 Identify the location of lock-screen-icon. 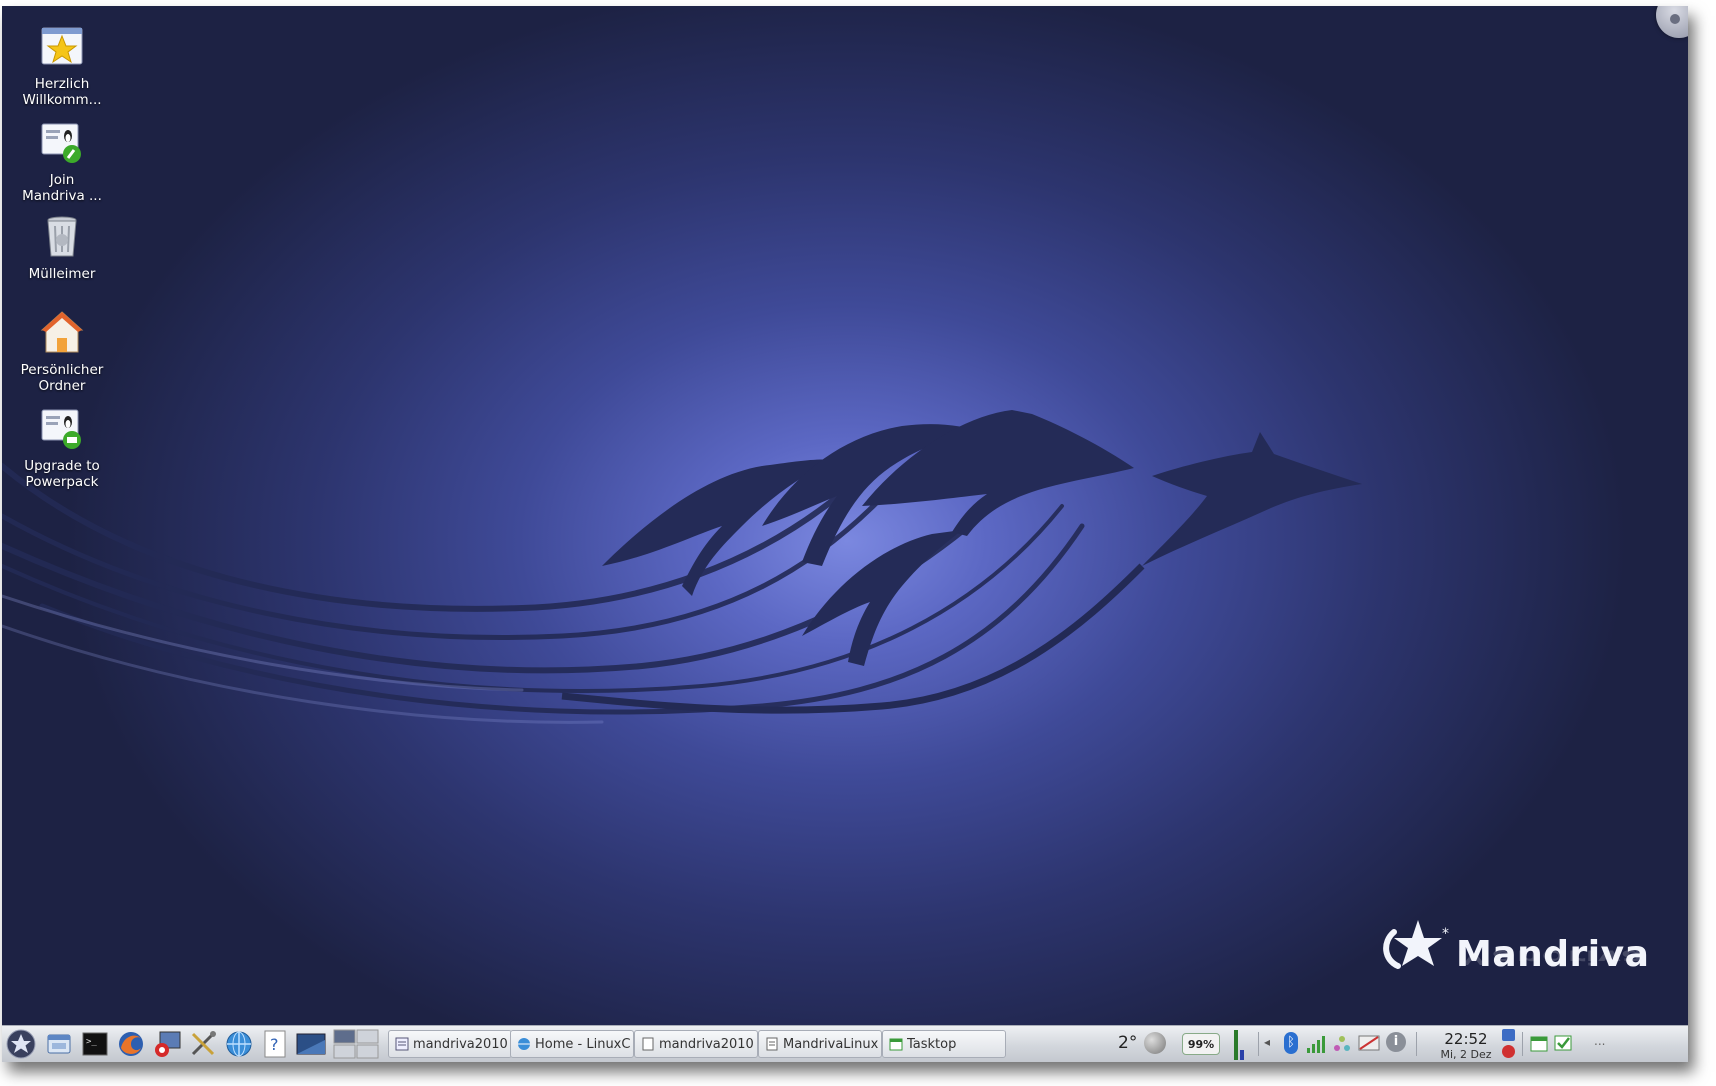
(1508, 1035).